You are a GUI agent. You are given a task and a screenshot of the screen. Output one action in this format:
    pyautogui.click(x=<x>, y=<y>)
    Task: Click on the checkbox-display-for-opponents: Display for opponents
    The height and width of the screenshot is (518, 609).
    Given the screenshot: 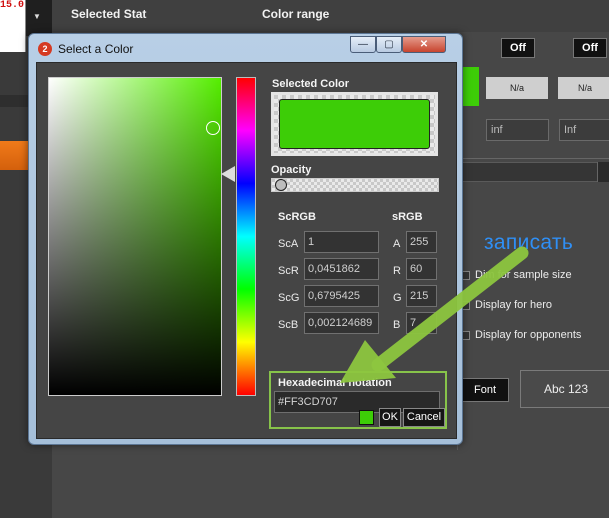 What is the action you would take?
    pyautogui.click(x=535, y=336)
    